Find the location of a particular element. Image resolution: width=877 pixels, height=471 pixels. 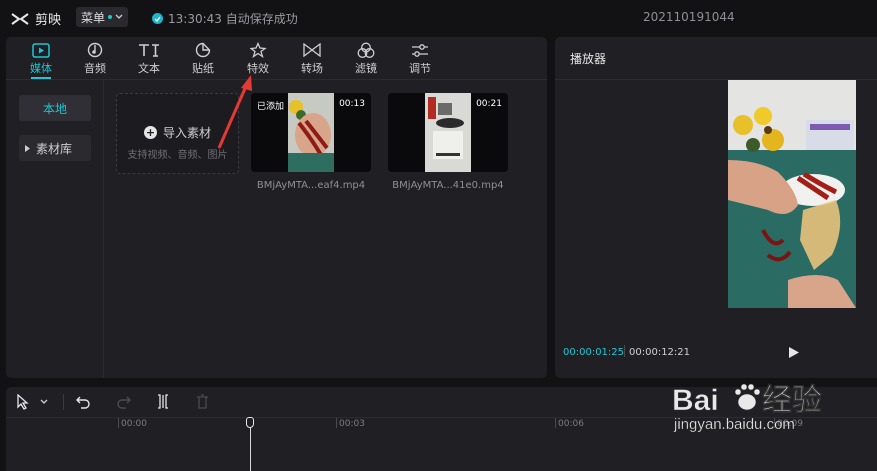

menu-button: 菜单 is located at coordinates (102, 17).